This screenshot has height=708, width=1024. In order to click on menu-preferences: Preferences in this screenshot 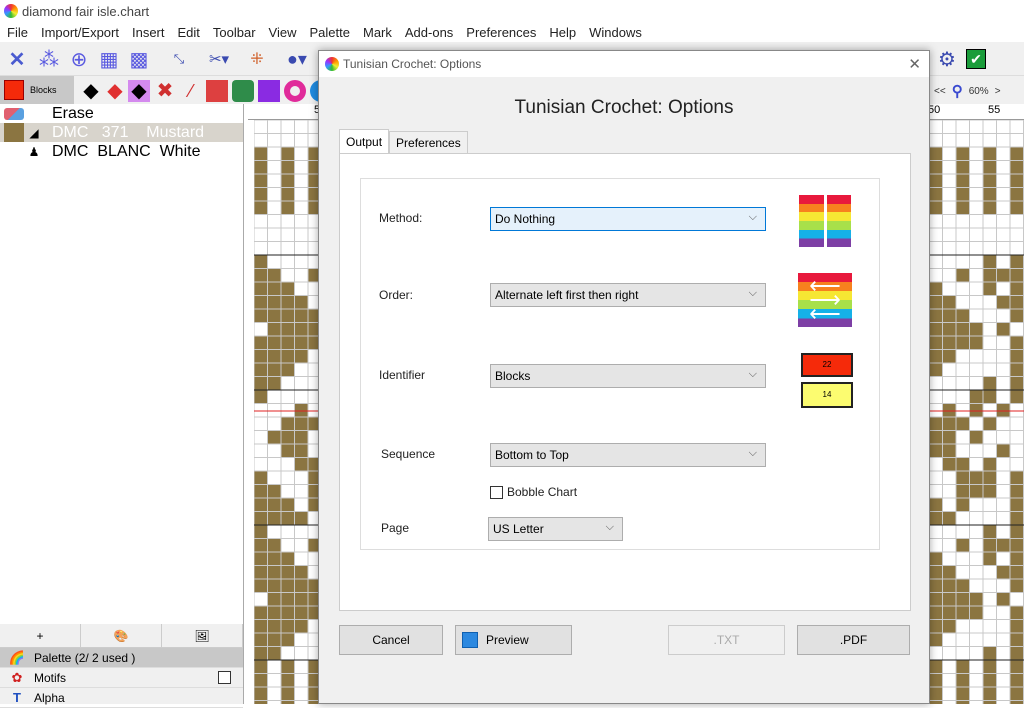, I will do `click(500, 32)`.